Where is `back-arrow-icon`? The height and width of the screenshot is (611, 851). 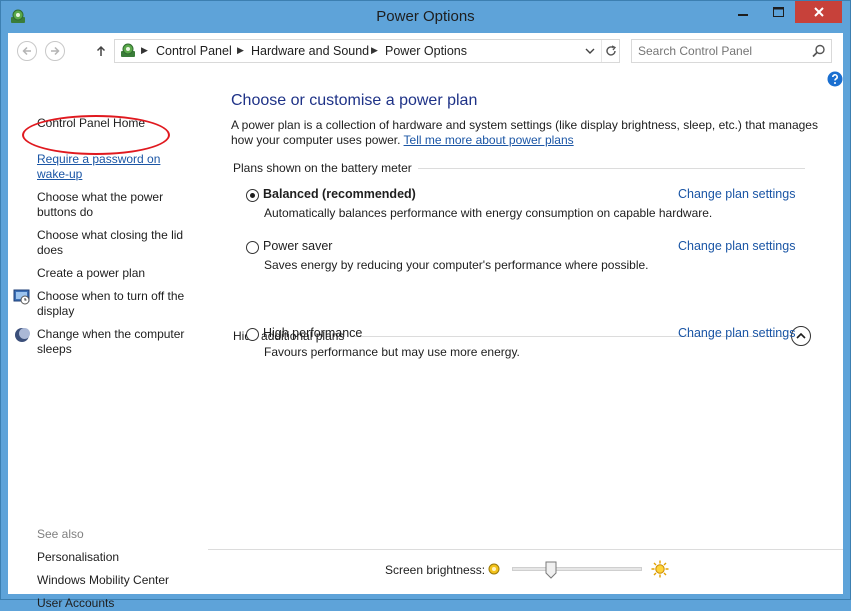 back-arrow-icon is located at coordinates (26, 51).